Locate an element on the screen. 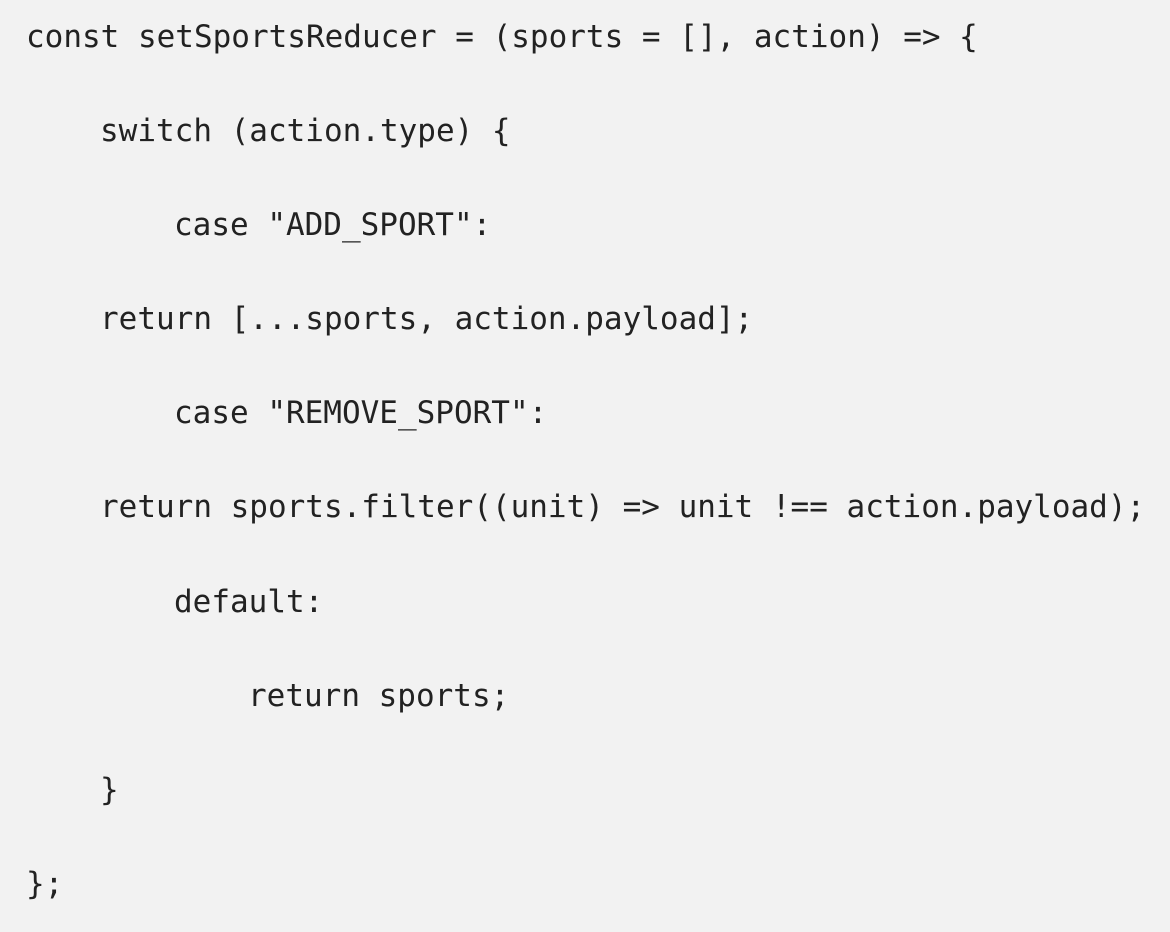 The image size is (1170, 932). code-line-4-text: return [...sports, action.payload]; is located at coordinates (427, 319).